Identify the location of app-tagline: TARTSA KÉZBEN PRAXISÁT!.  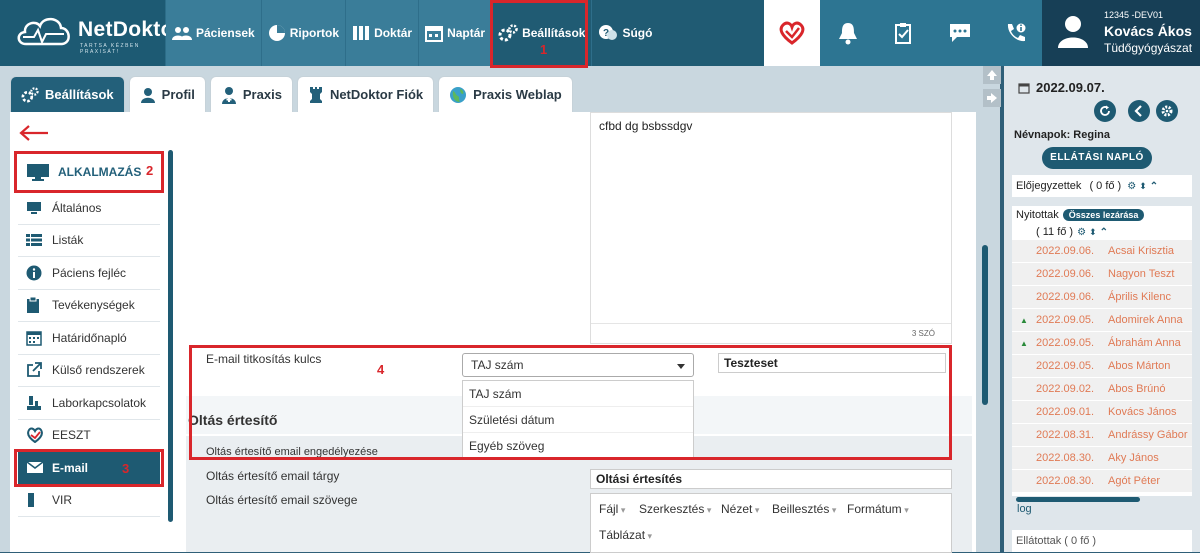
(110, 49).